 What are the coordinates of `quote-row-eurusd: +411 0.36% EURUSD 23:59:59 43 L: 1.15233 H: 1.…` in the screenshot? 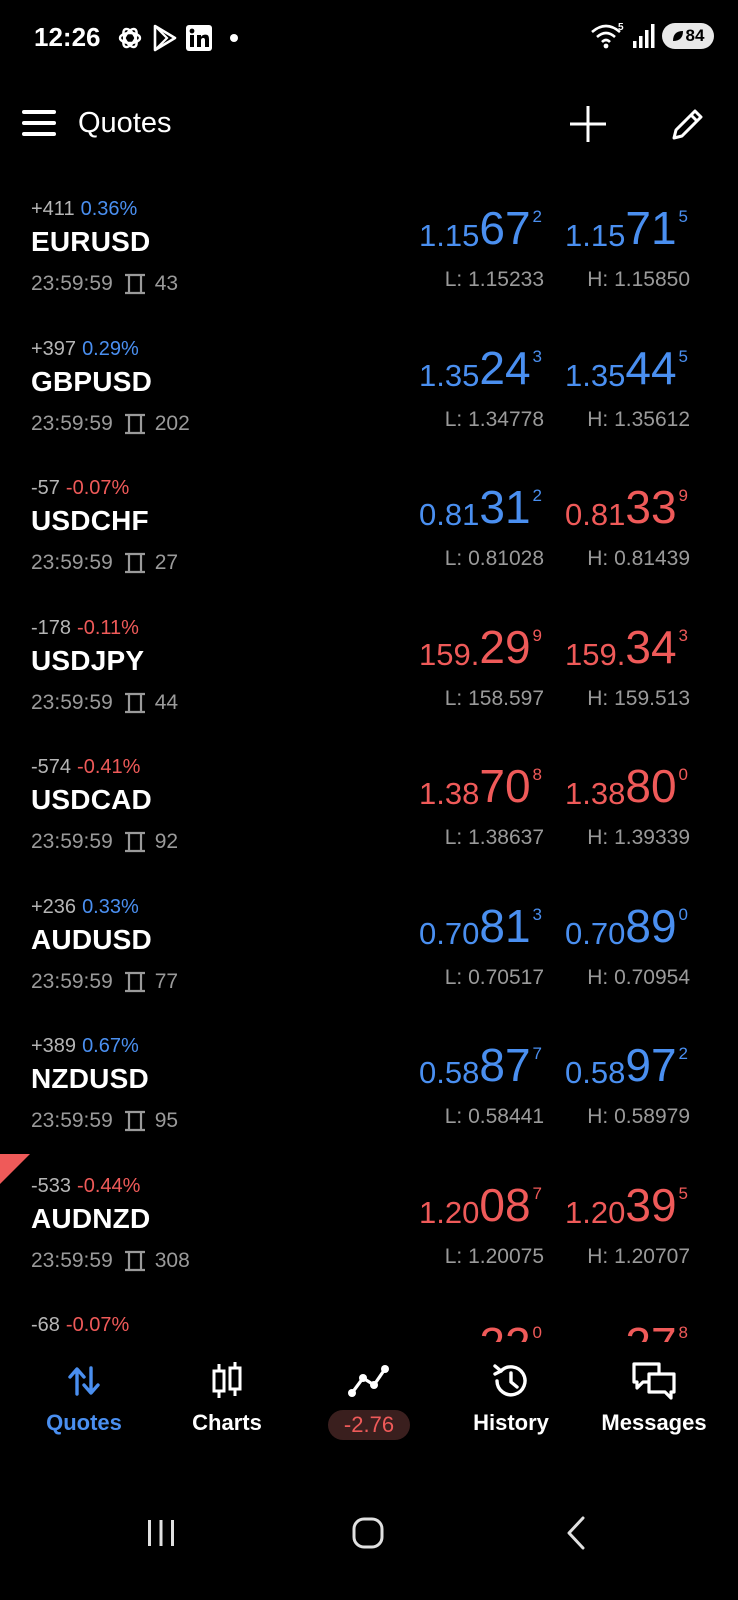 It's located at (369, 252).